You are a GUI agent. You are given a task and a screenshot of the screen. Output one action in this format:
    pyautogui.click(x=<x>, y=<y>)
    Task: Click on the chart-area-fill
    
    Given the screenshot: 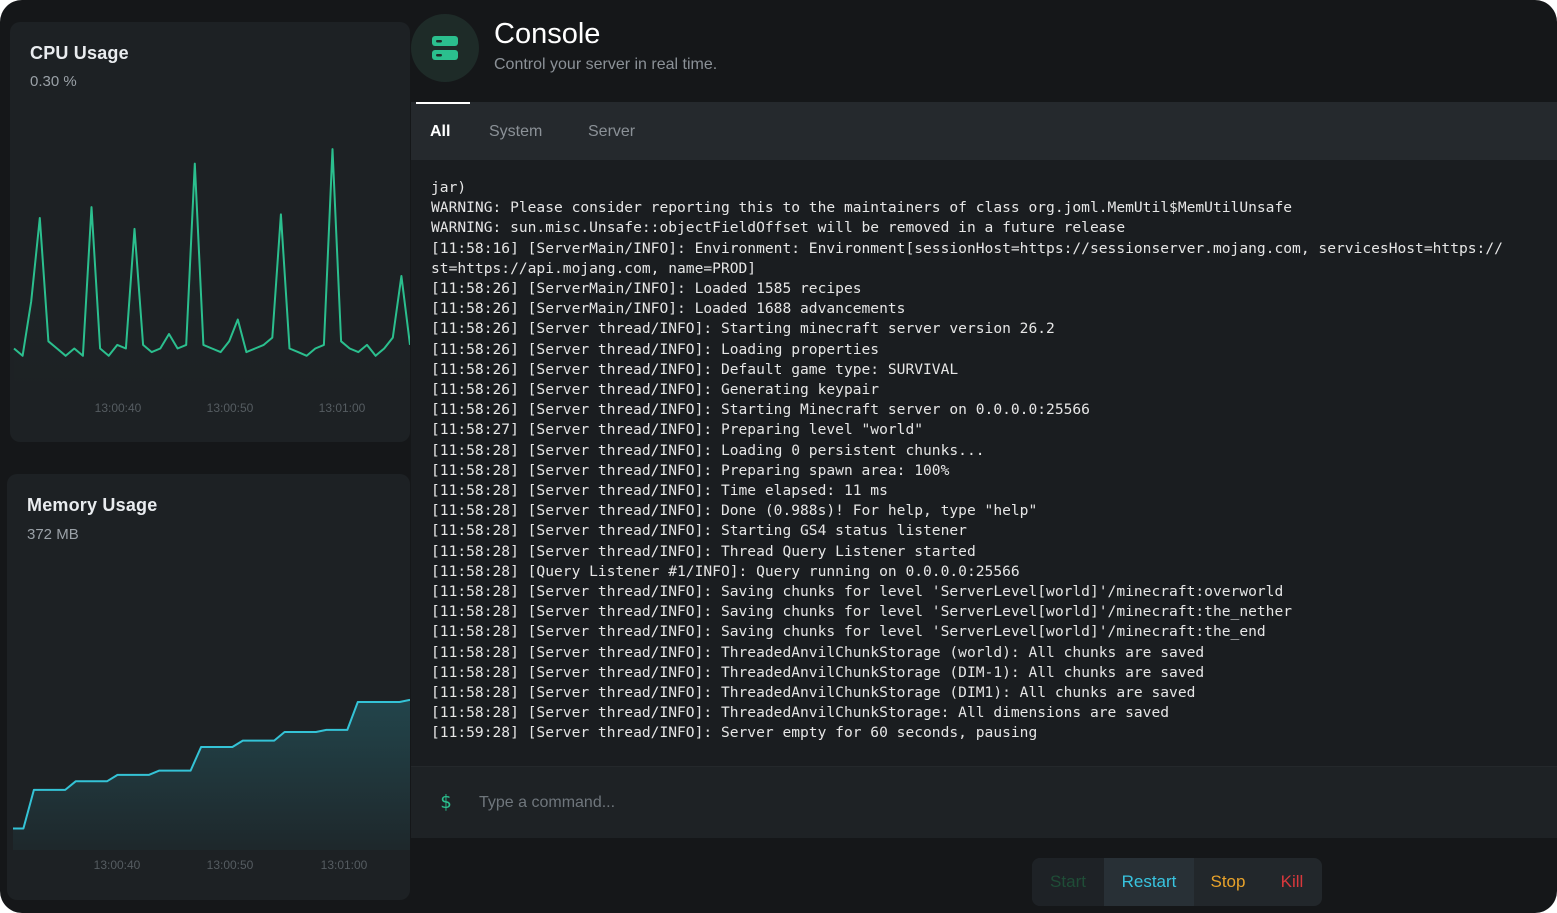 What is the action you would take?
    pyautogui.click(x=212, y=270)
    